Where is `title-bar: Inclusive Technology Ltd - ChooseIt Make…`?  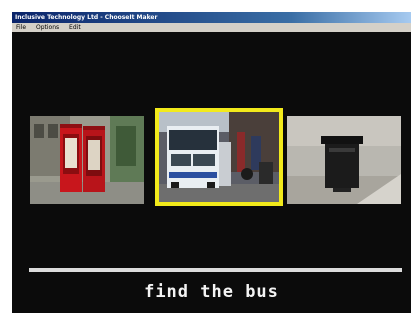
title-bar: Inclusive Technology Ltd - ChooseIt Make… is located at coordinates (211, 17).